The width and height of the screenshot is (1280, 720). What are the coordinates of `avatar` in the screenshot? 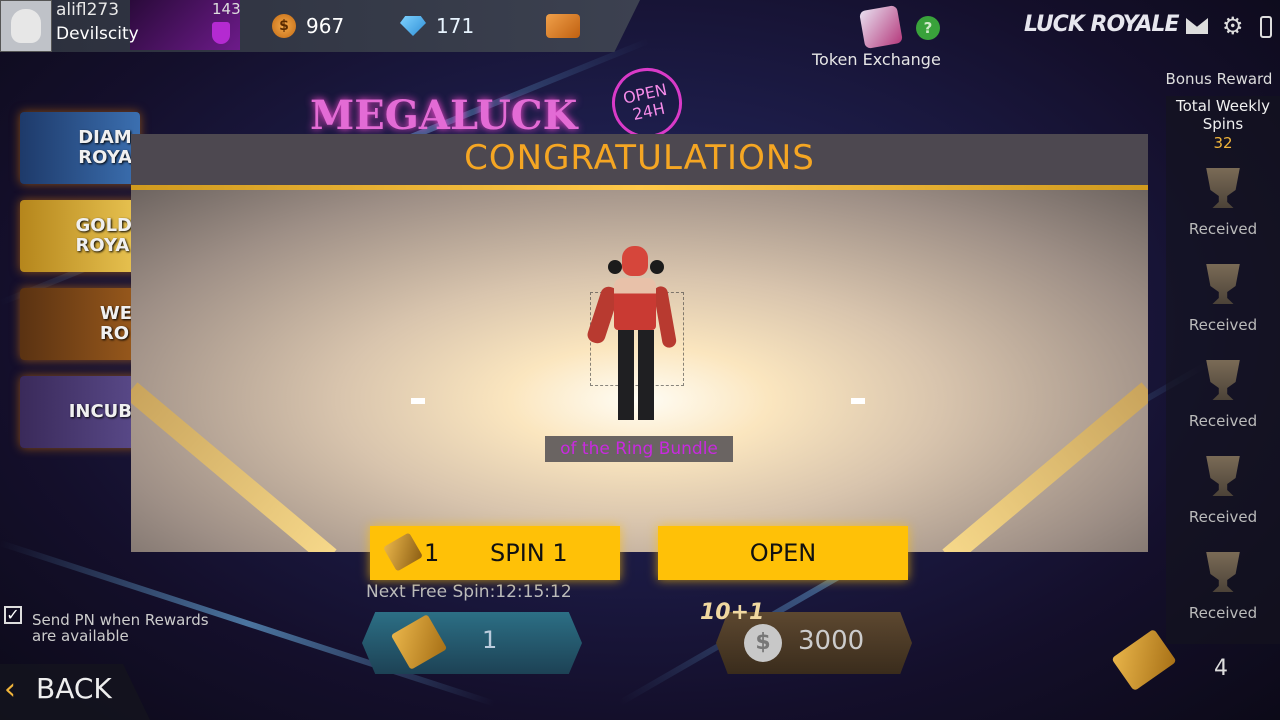 It's located at (26, 26).